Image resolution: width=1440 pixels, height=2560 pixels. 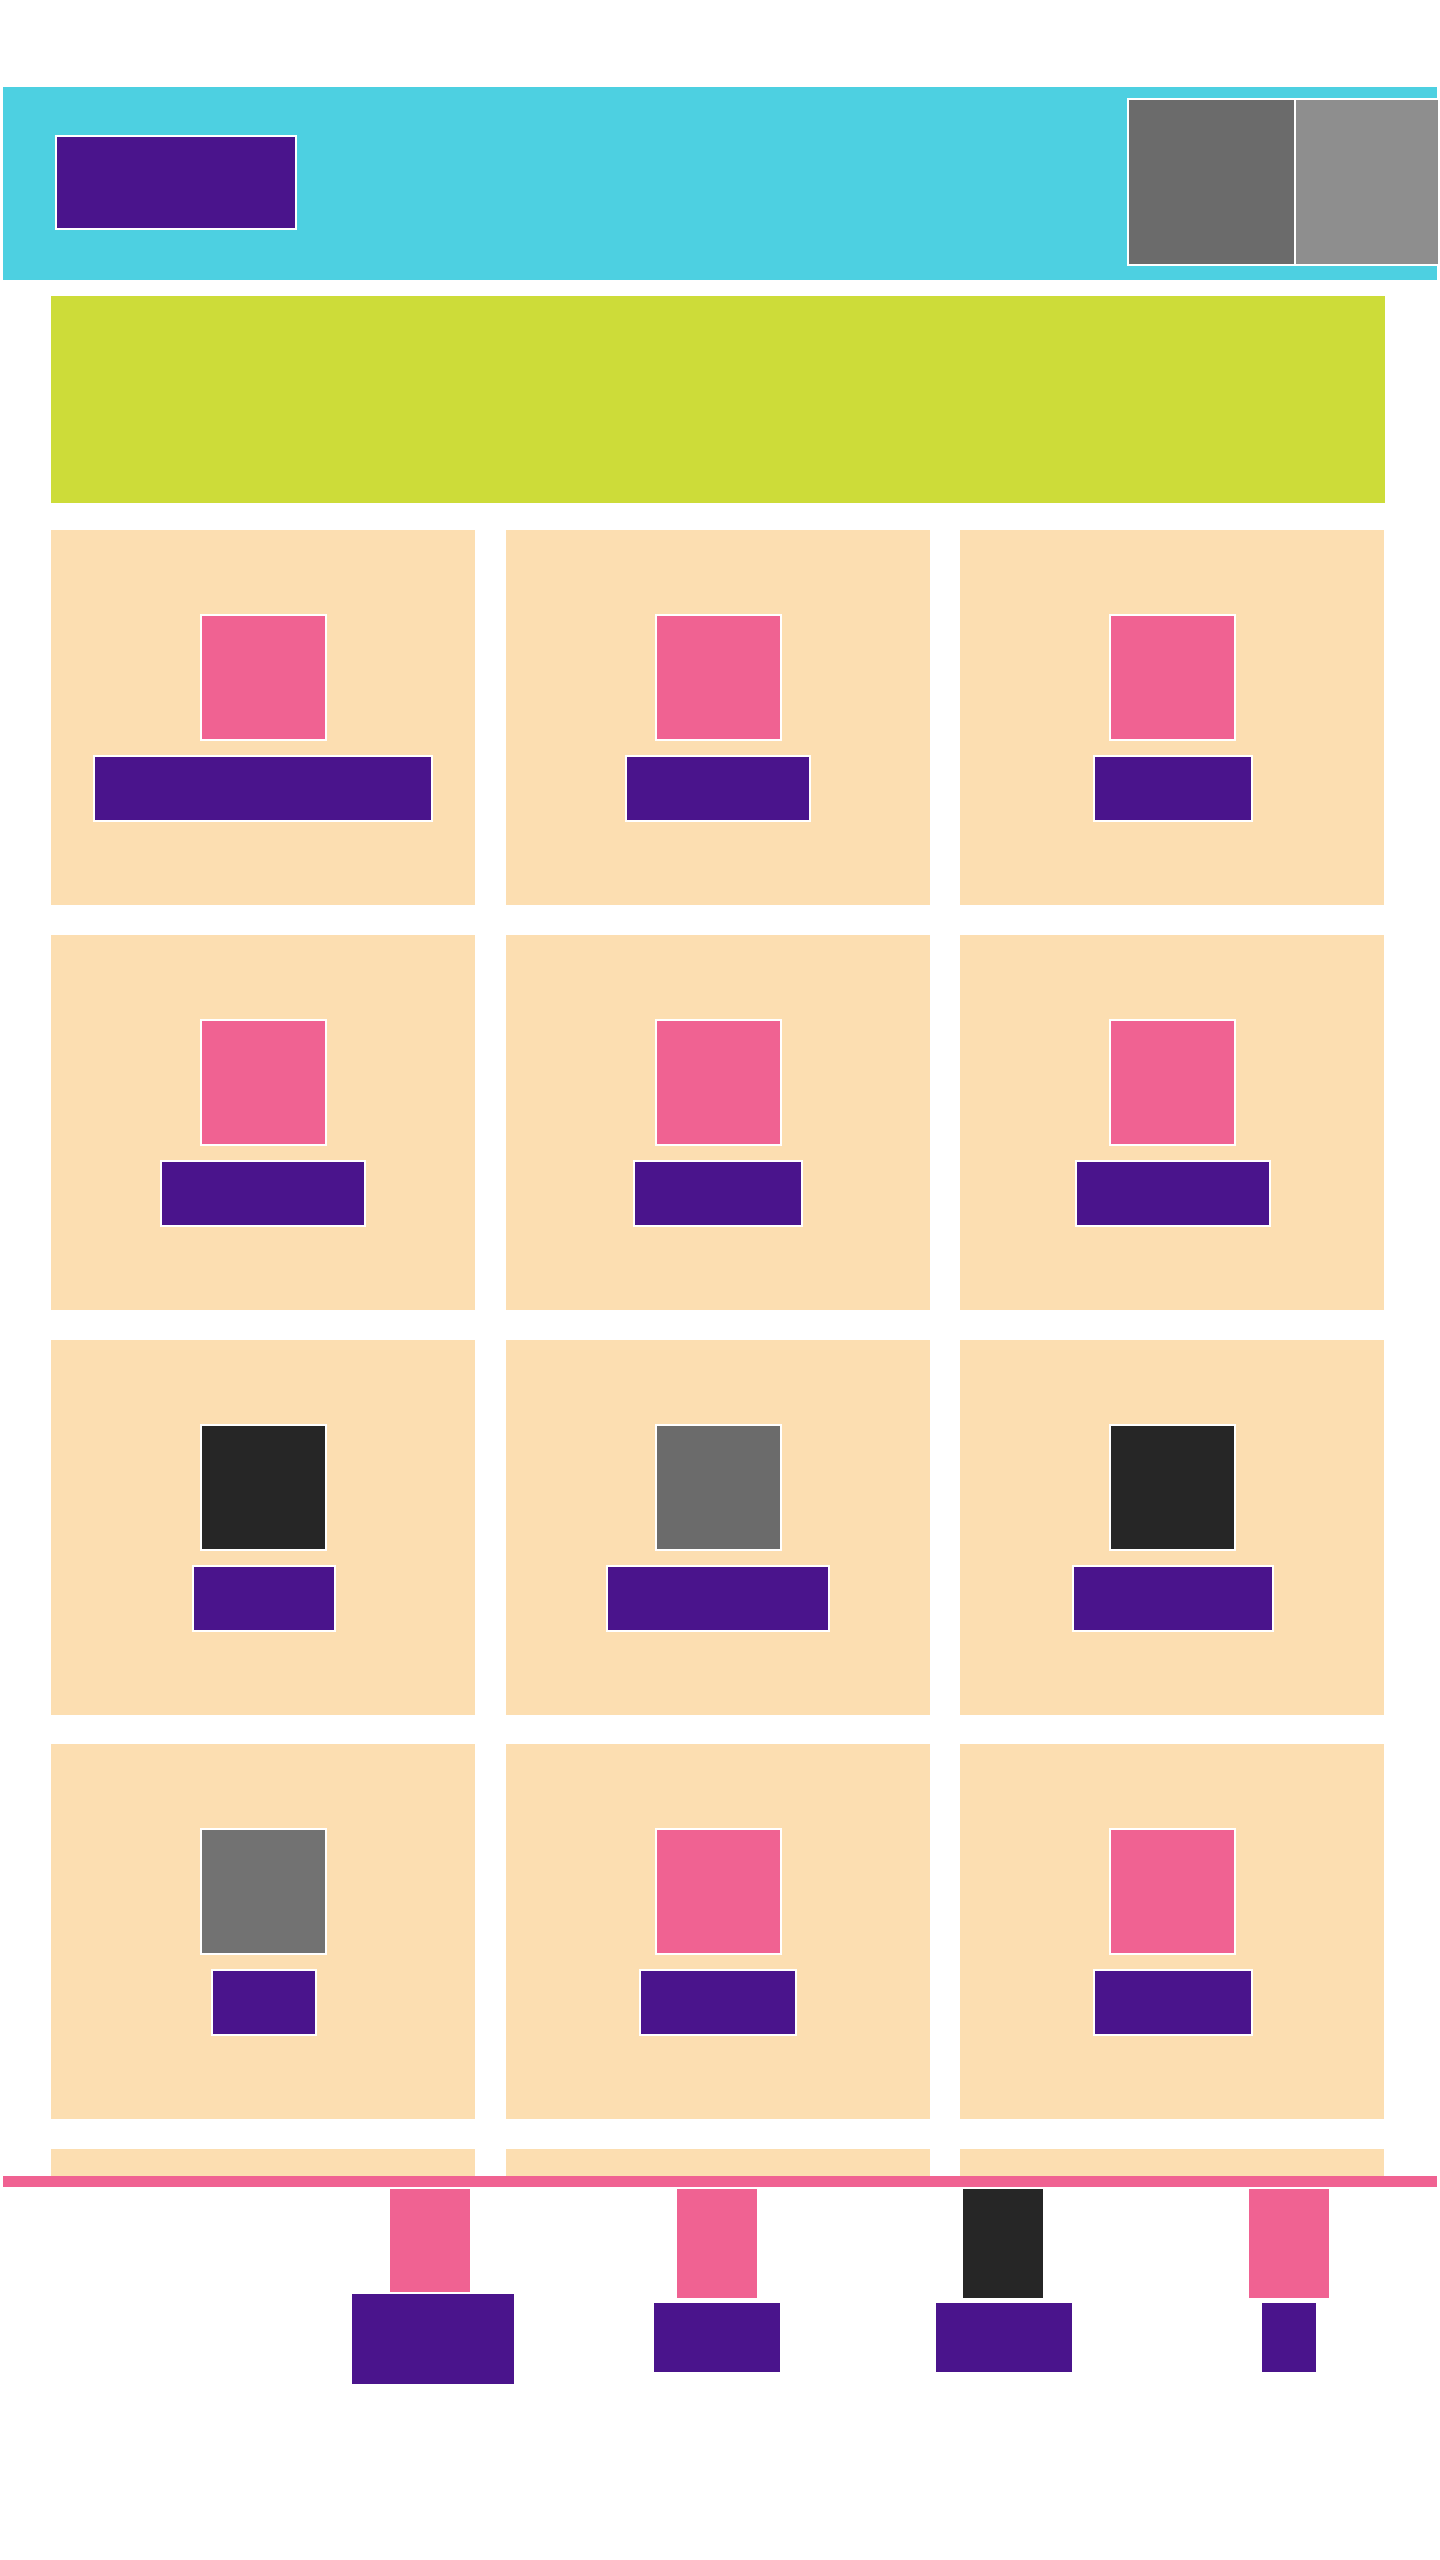 What do you see at coordinates (1212, 182) in the screenshot?
I see `header-action-1-button` at bounding box center [1212, 182].